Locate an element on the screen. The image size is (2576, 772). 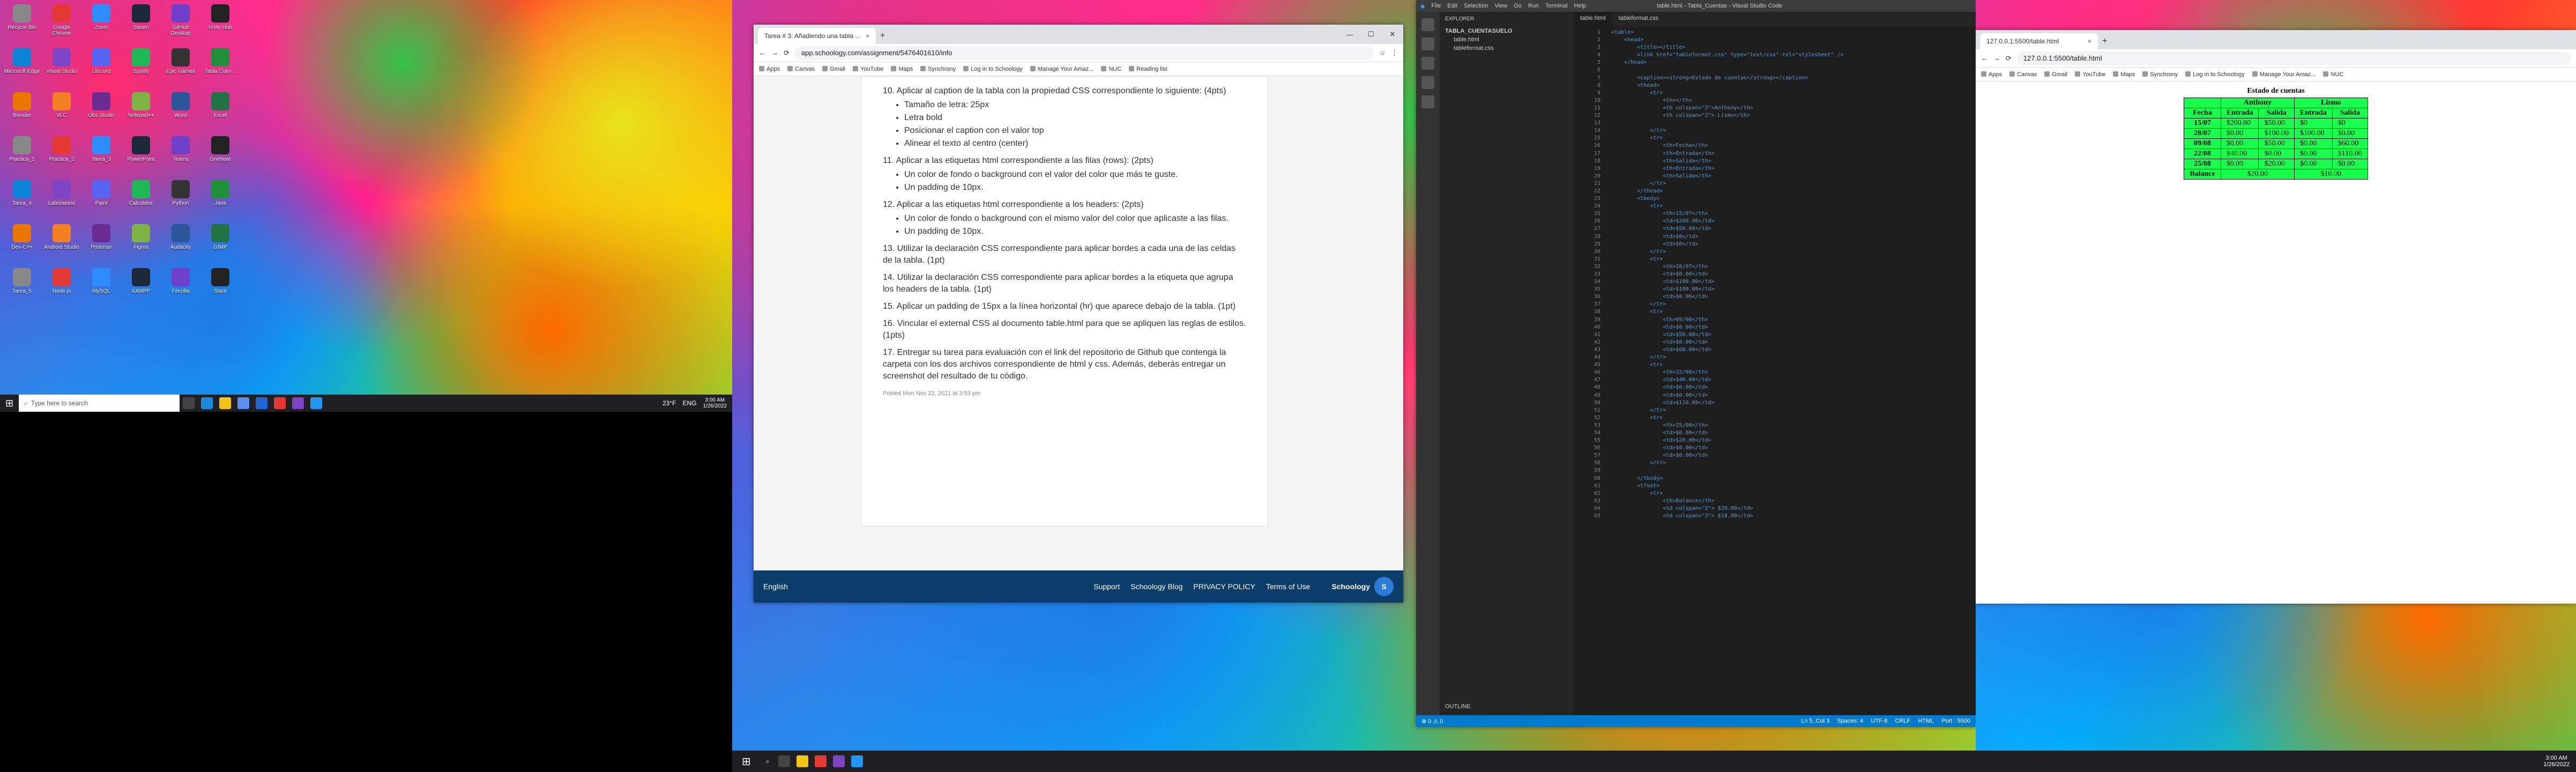
desktop-icon: MySQL is located at coordinates (101, 289).